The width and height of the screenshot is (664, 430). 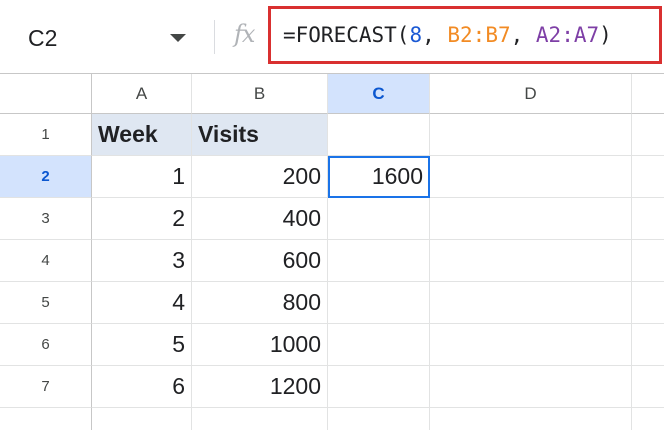 What do you see at coordinates (379, 177) in the screenshot?
I see `cell-c2-active: 1600` at bounding box center [379, 177].